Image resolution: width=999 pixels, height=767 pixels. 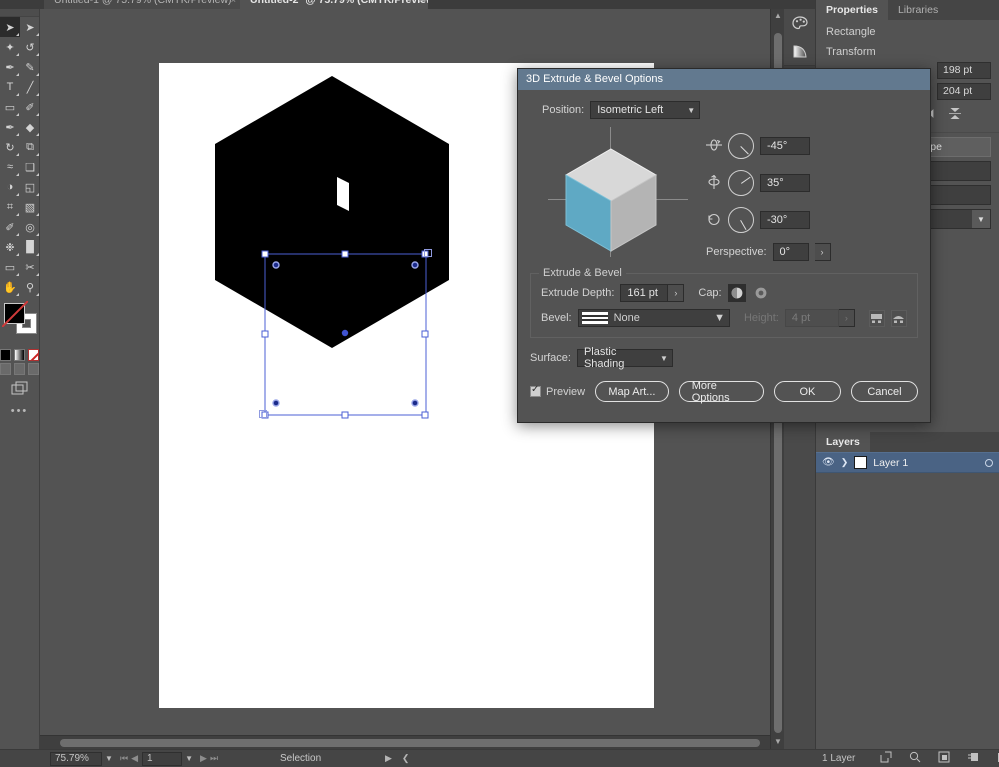 What do you see at coordinates (741, 146) in the screenshot?
I see `rotate-x-dial` at bounding box center [741, 146].